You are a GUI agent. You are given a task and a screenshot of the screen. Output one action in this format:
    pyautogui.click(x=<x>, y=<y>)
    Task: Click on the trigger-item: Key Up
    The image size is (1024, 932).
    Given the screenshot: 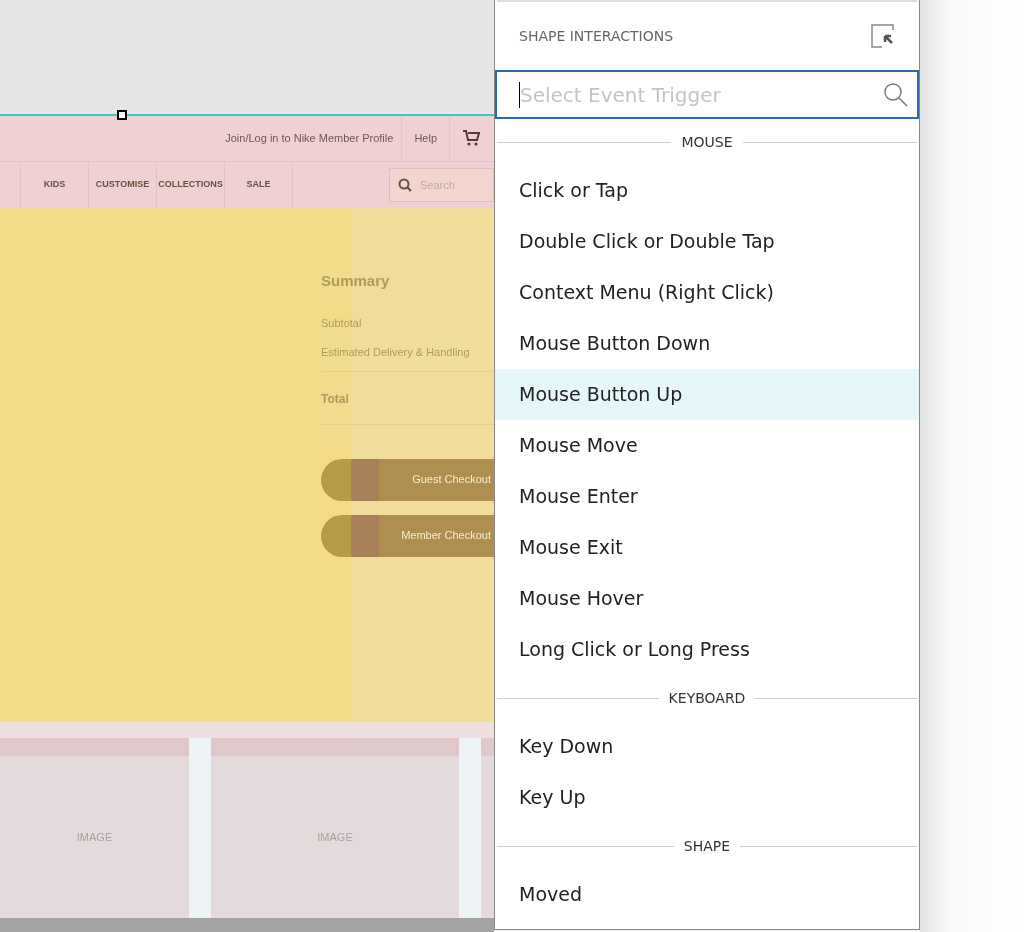 What is the action you would take?
    pyautogui.click(x=707, y=797)
    